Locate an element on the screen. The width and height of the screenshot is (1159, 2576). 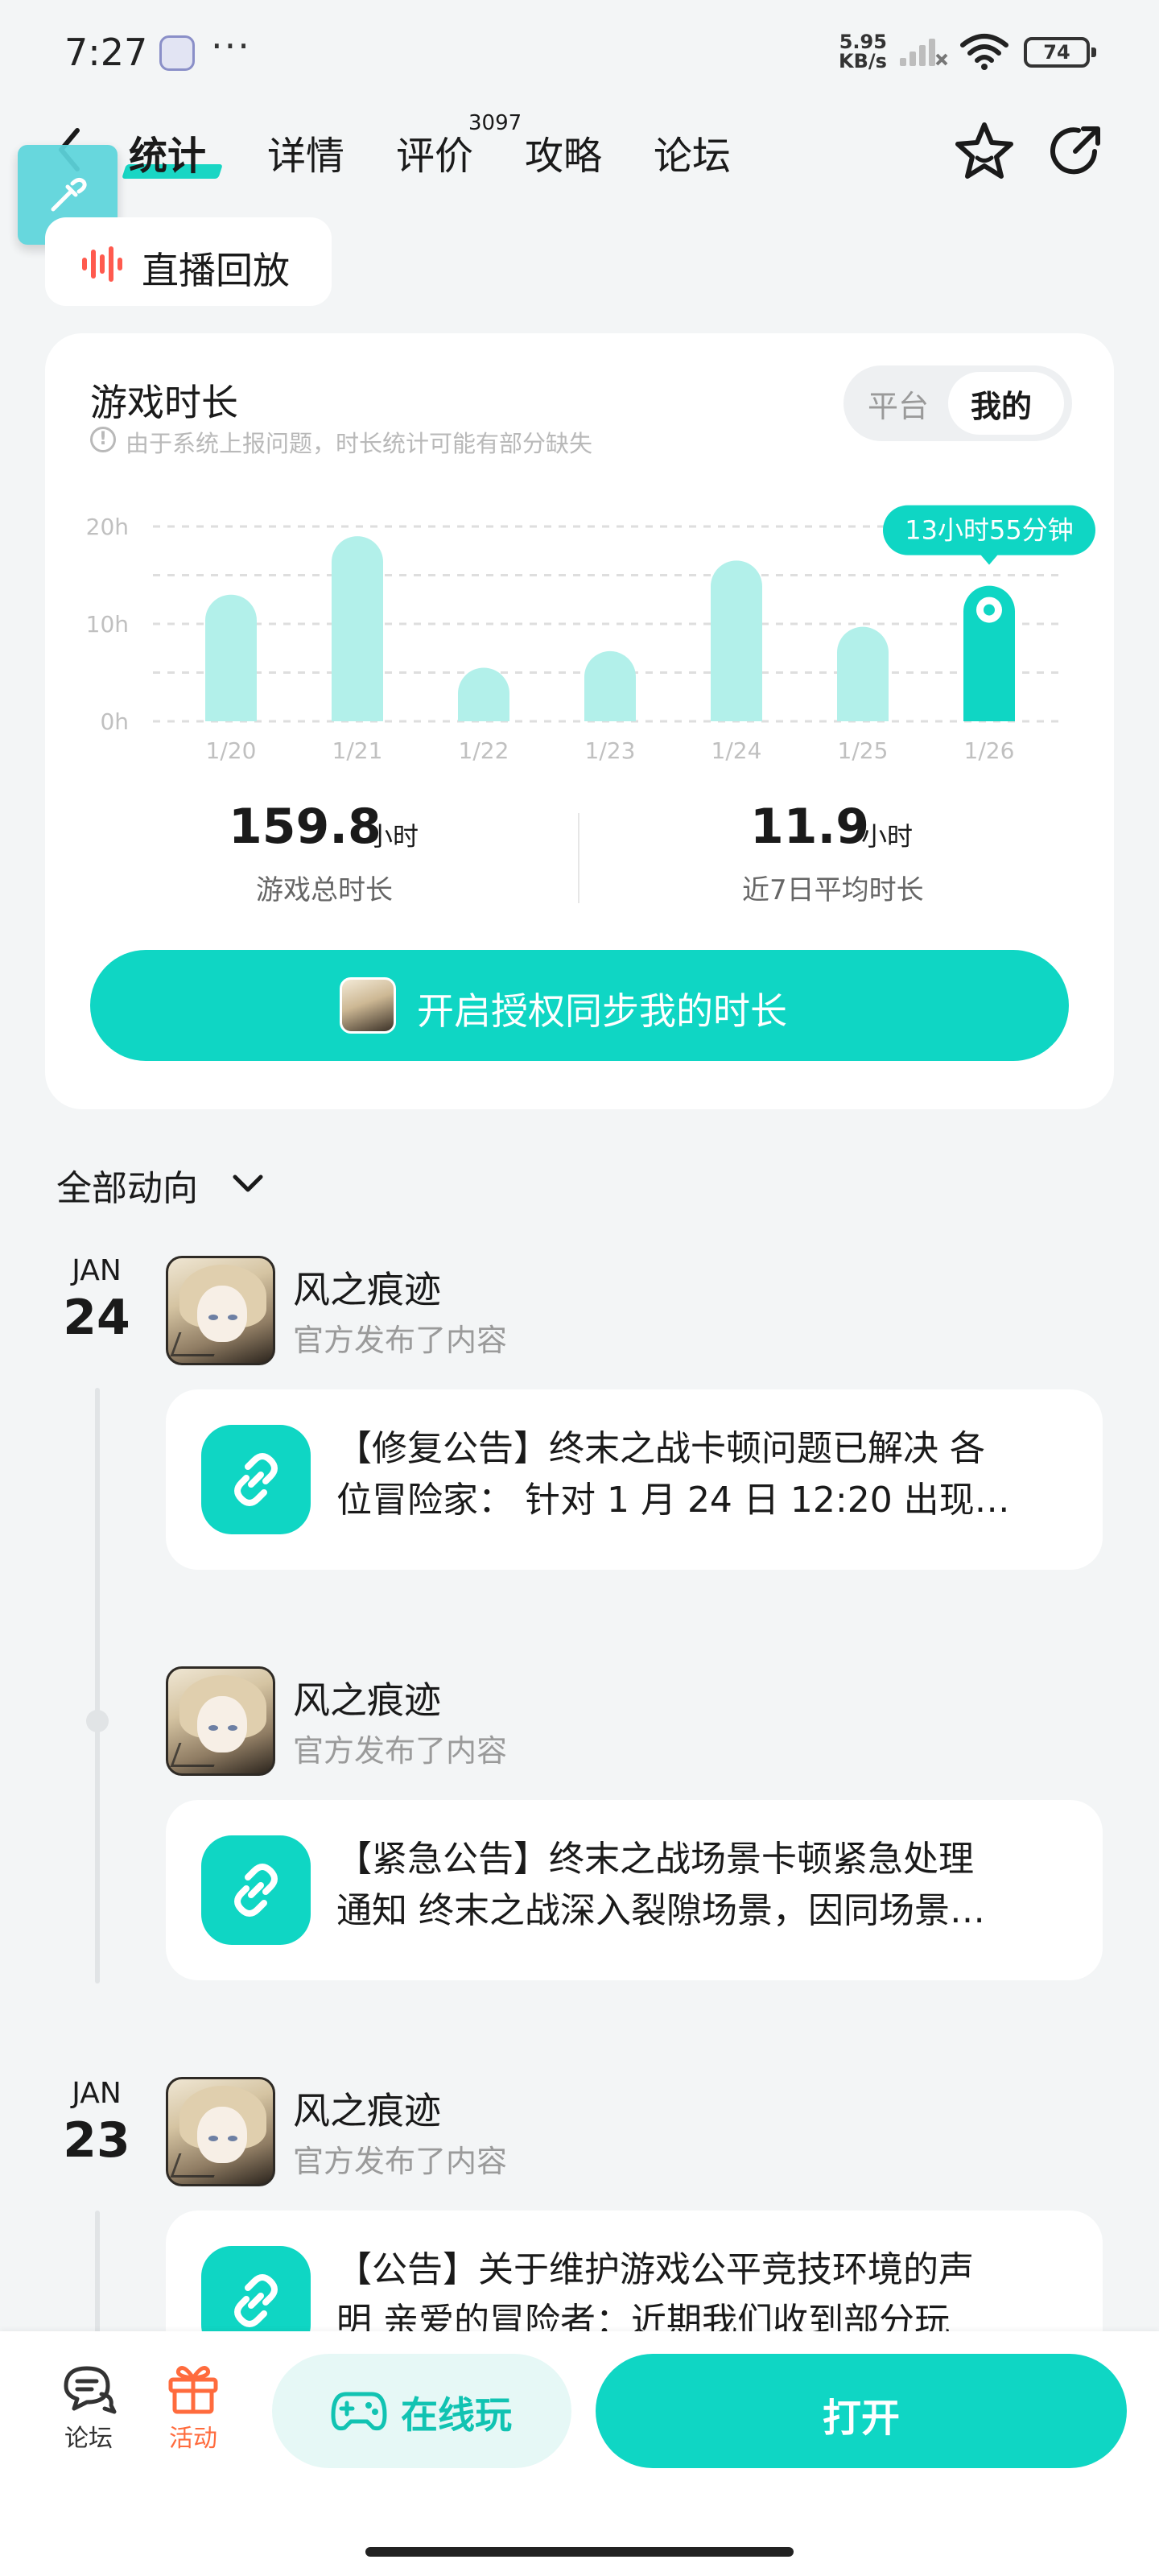
chart-x-tick-label: 1/21 is located at coordinates (357, 750).